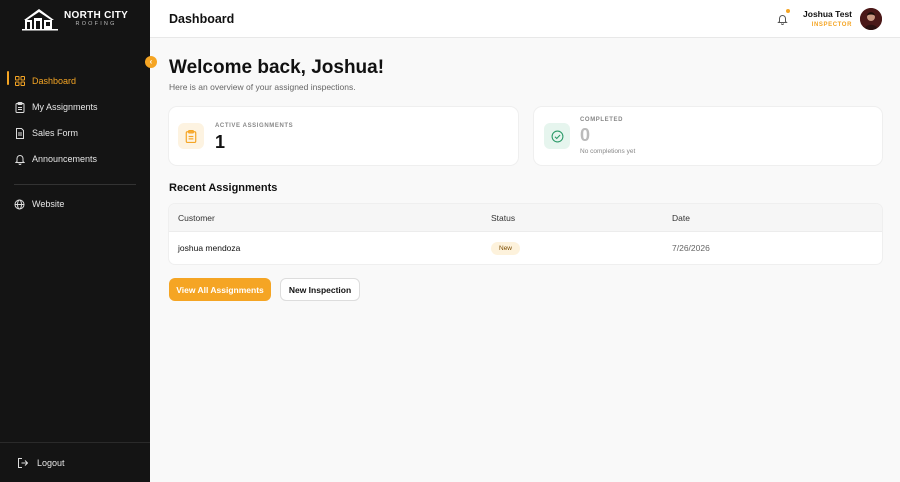 Image resolution: width=900 pixels, height=482 pixels. Describe the element at coordinates (220, 289) in the screenshot. I see `view-all-assignments-button: View All Assignments` at that location.